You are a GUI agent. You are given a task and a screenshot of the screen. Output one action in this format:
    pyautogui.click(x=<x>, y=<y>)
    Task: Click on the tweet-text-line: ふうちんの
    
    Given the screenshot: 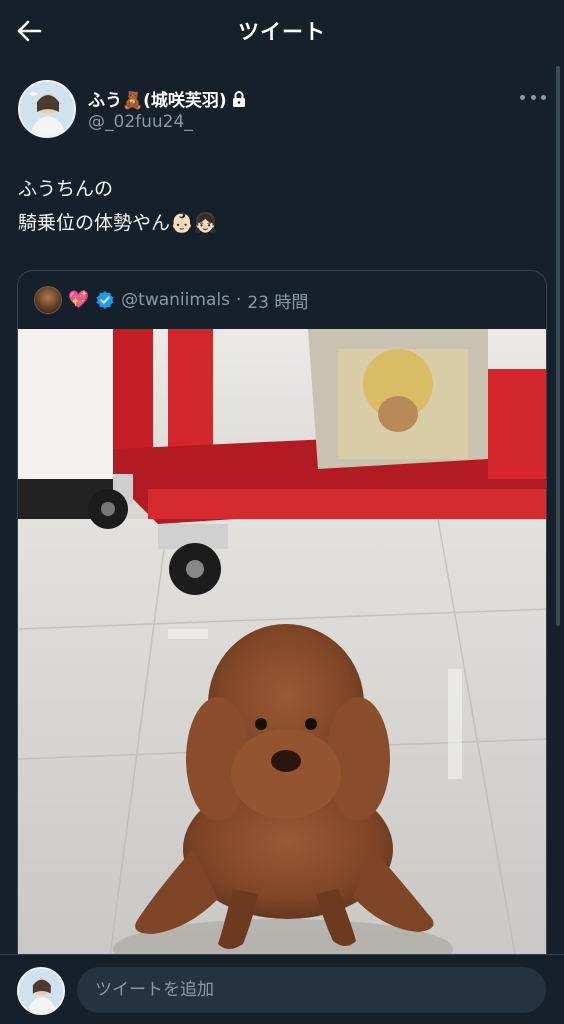 What is the action you would take?
    pyautogui.click(x=66, y=189)
    